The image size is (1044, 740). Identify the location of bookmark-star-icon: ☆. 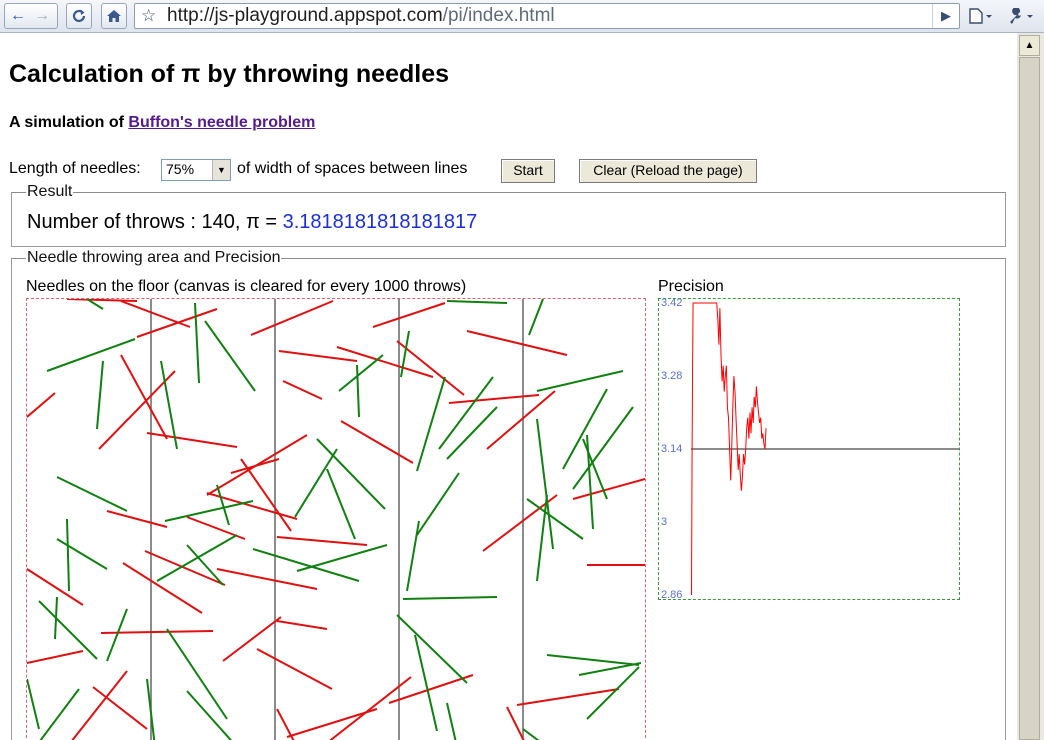
(148, 16).